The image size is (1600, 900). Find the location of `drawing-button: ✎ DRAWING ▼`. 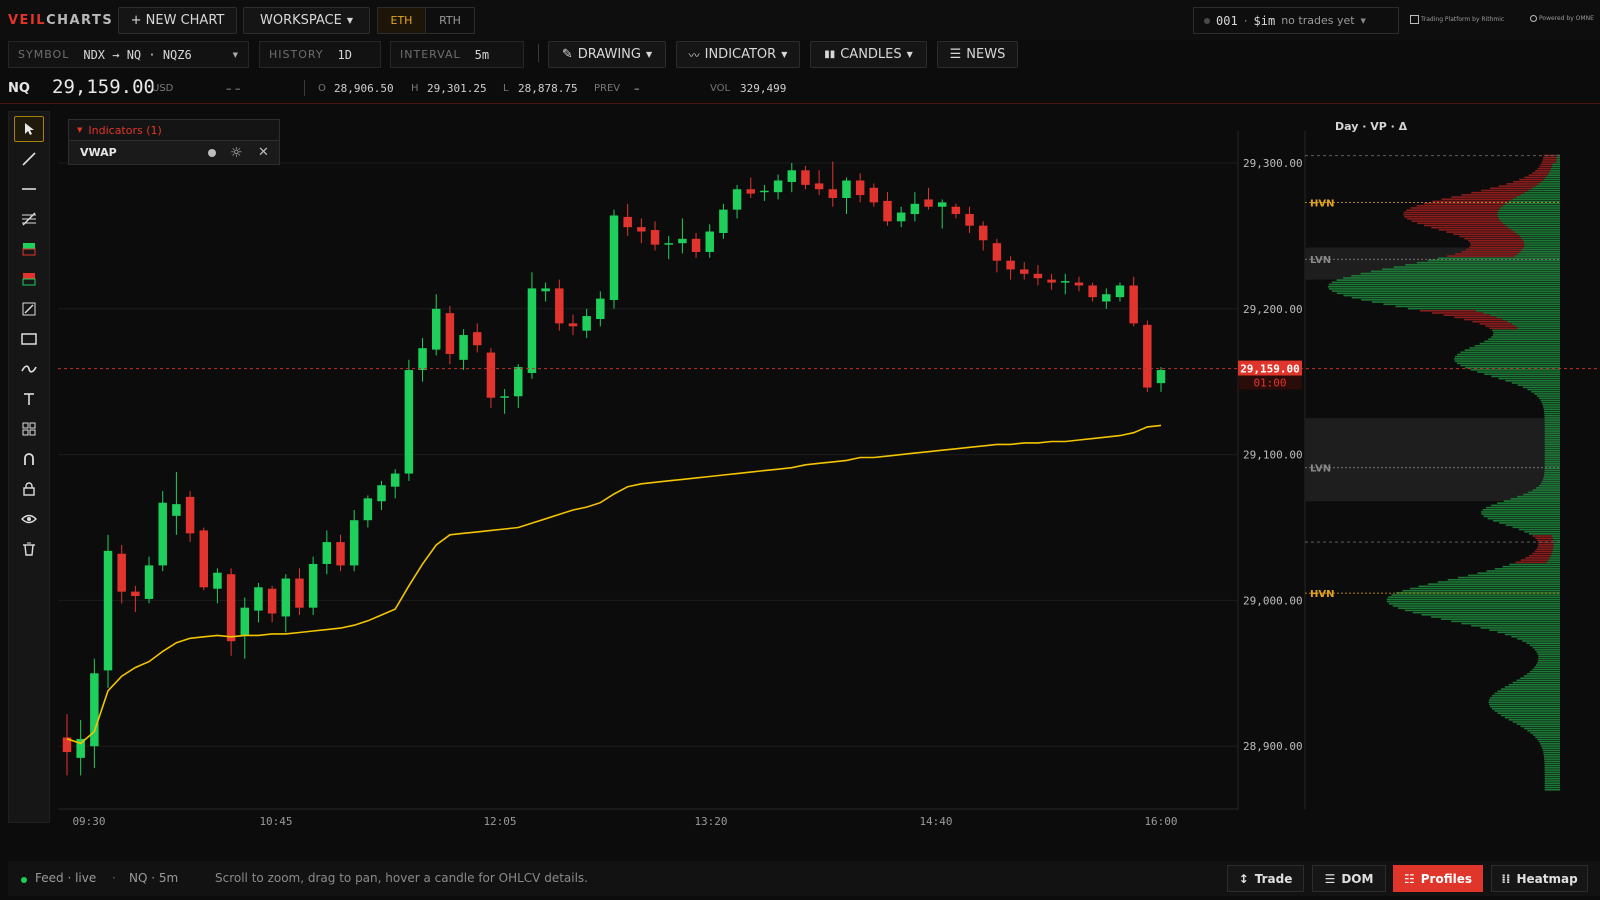

drawing-button: ✎ DRAWING ▼ is located at coordinates (607, 54).